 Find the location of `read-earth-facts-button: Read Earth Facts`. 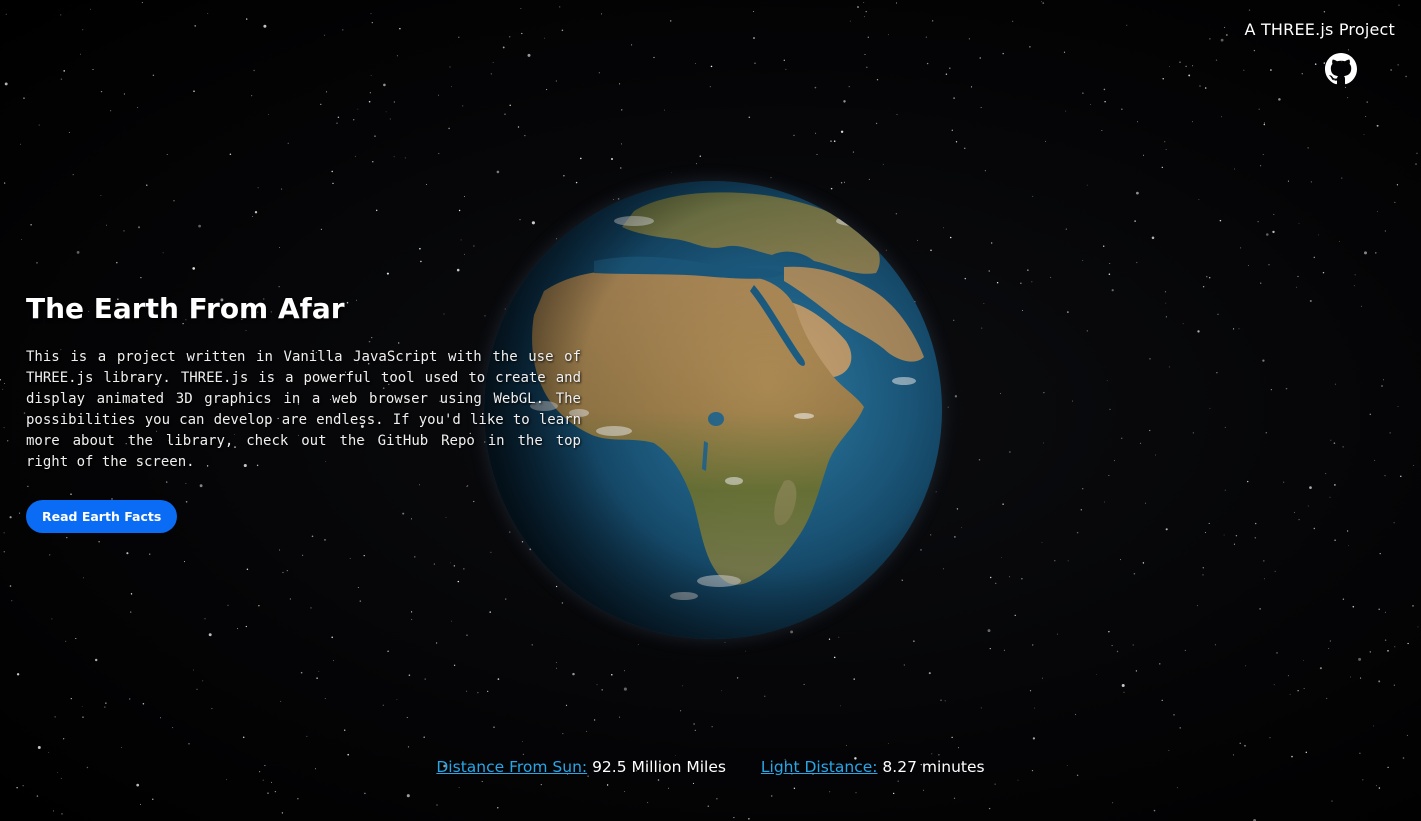

read-earth-facts-button: Read Earth Facts is located at coordinates (102, 516).